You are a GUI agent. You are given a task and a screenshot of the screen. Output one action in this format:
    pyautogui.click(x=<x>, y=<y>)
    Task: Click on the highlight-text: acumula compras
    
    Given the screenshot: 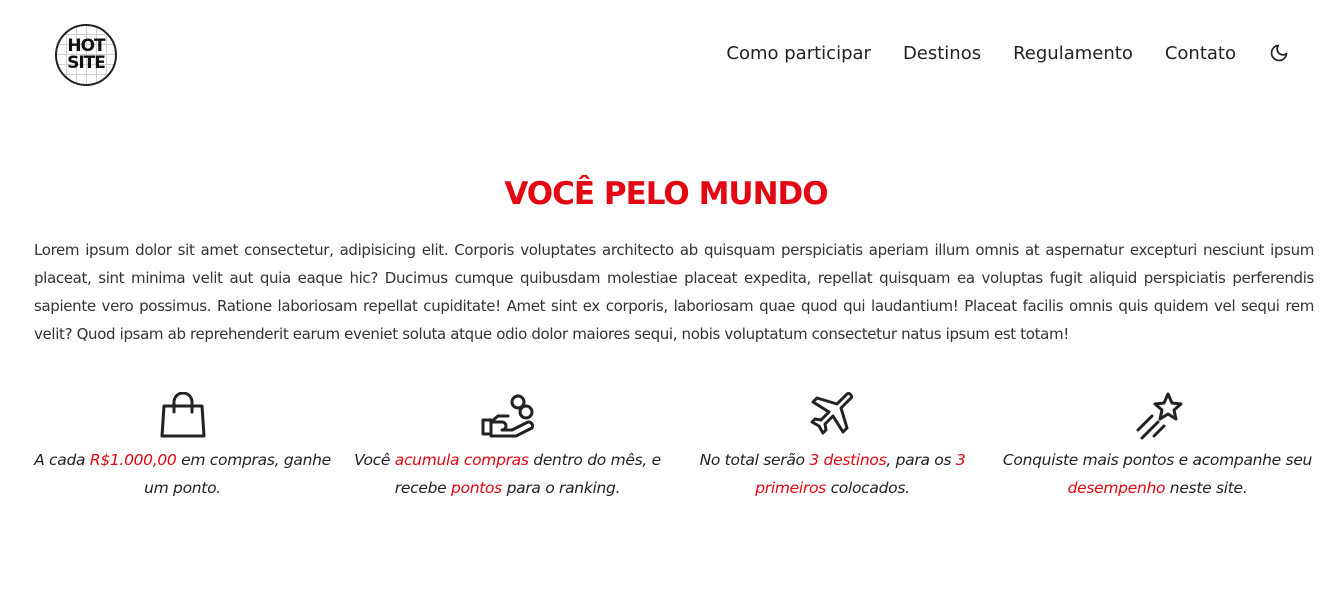 What is the action you would take?
    pyautogui.click(x=461, y=460)
    